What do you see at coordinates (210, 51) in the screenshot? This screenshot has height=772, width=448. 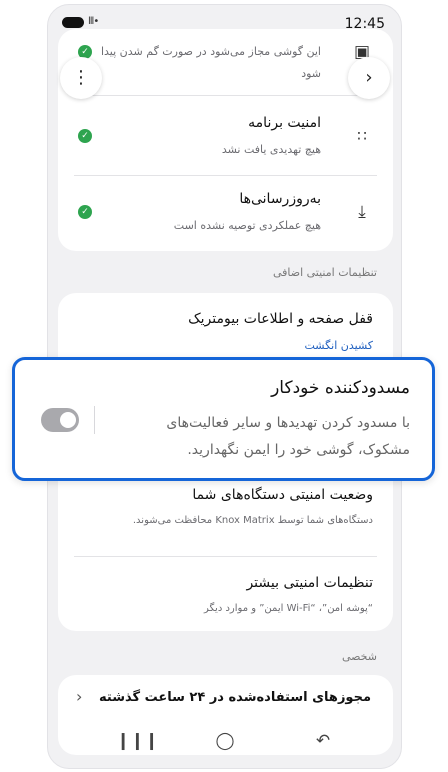 I see `find-phone-sub-1: این گوشی مجاز می‌شود در صورت گم شدن پیدا` at bounding box center [210, 51].